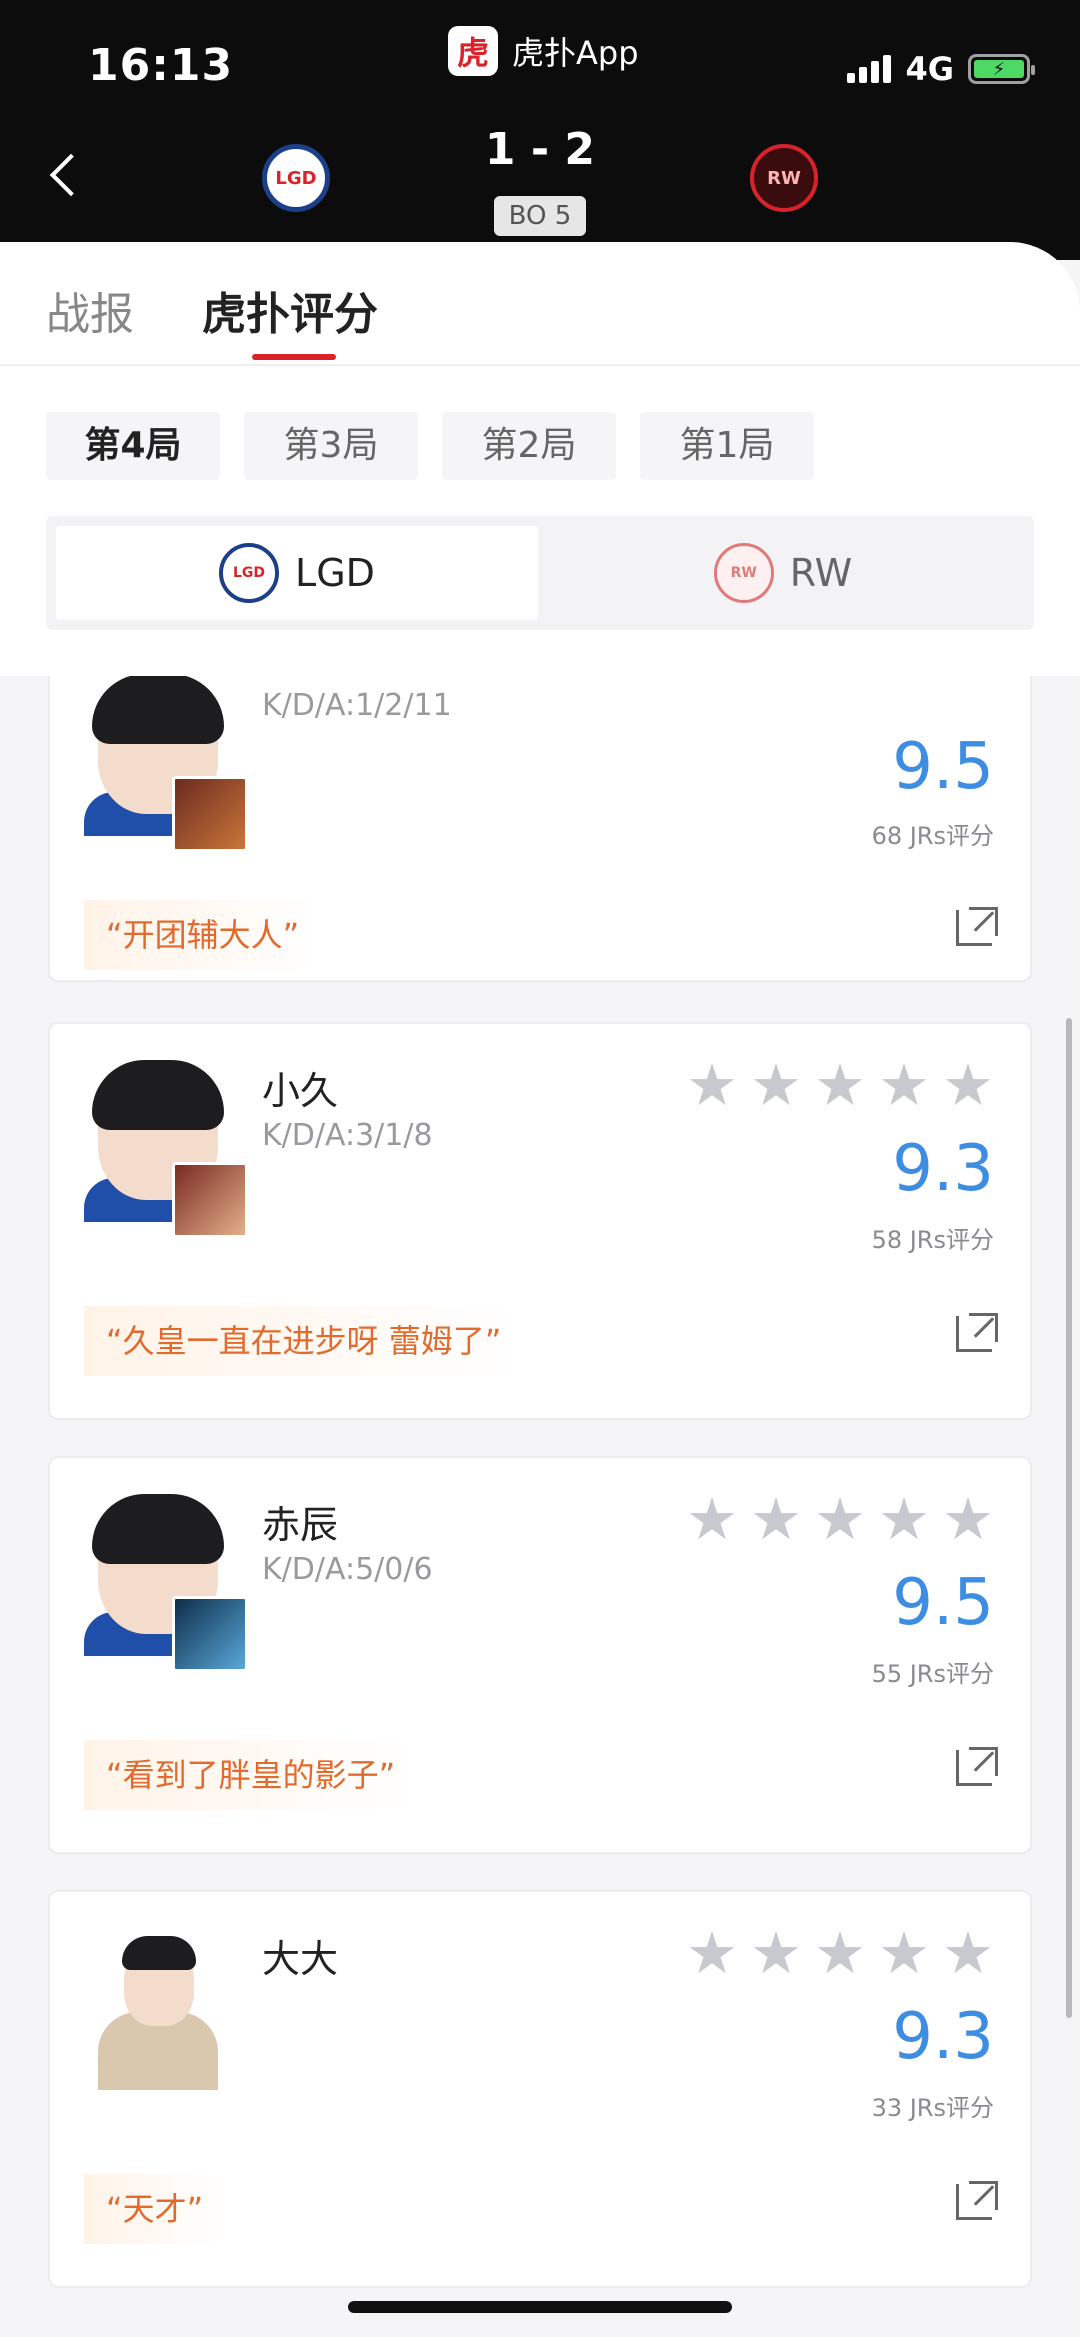 This screenshot has height=2337, width=1080. Describe the element at coordinates (529, 446) in the screenshot. I see `game-2-button: 第2局` at that location.